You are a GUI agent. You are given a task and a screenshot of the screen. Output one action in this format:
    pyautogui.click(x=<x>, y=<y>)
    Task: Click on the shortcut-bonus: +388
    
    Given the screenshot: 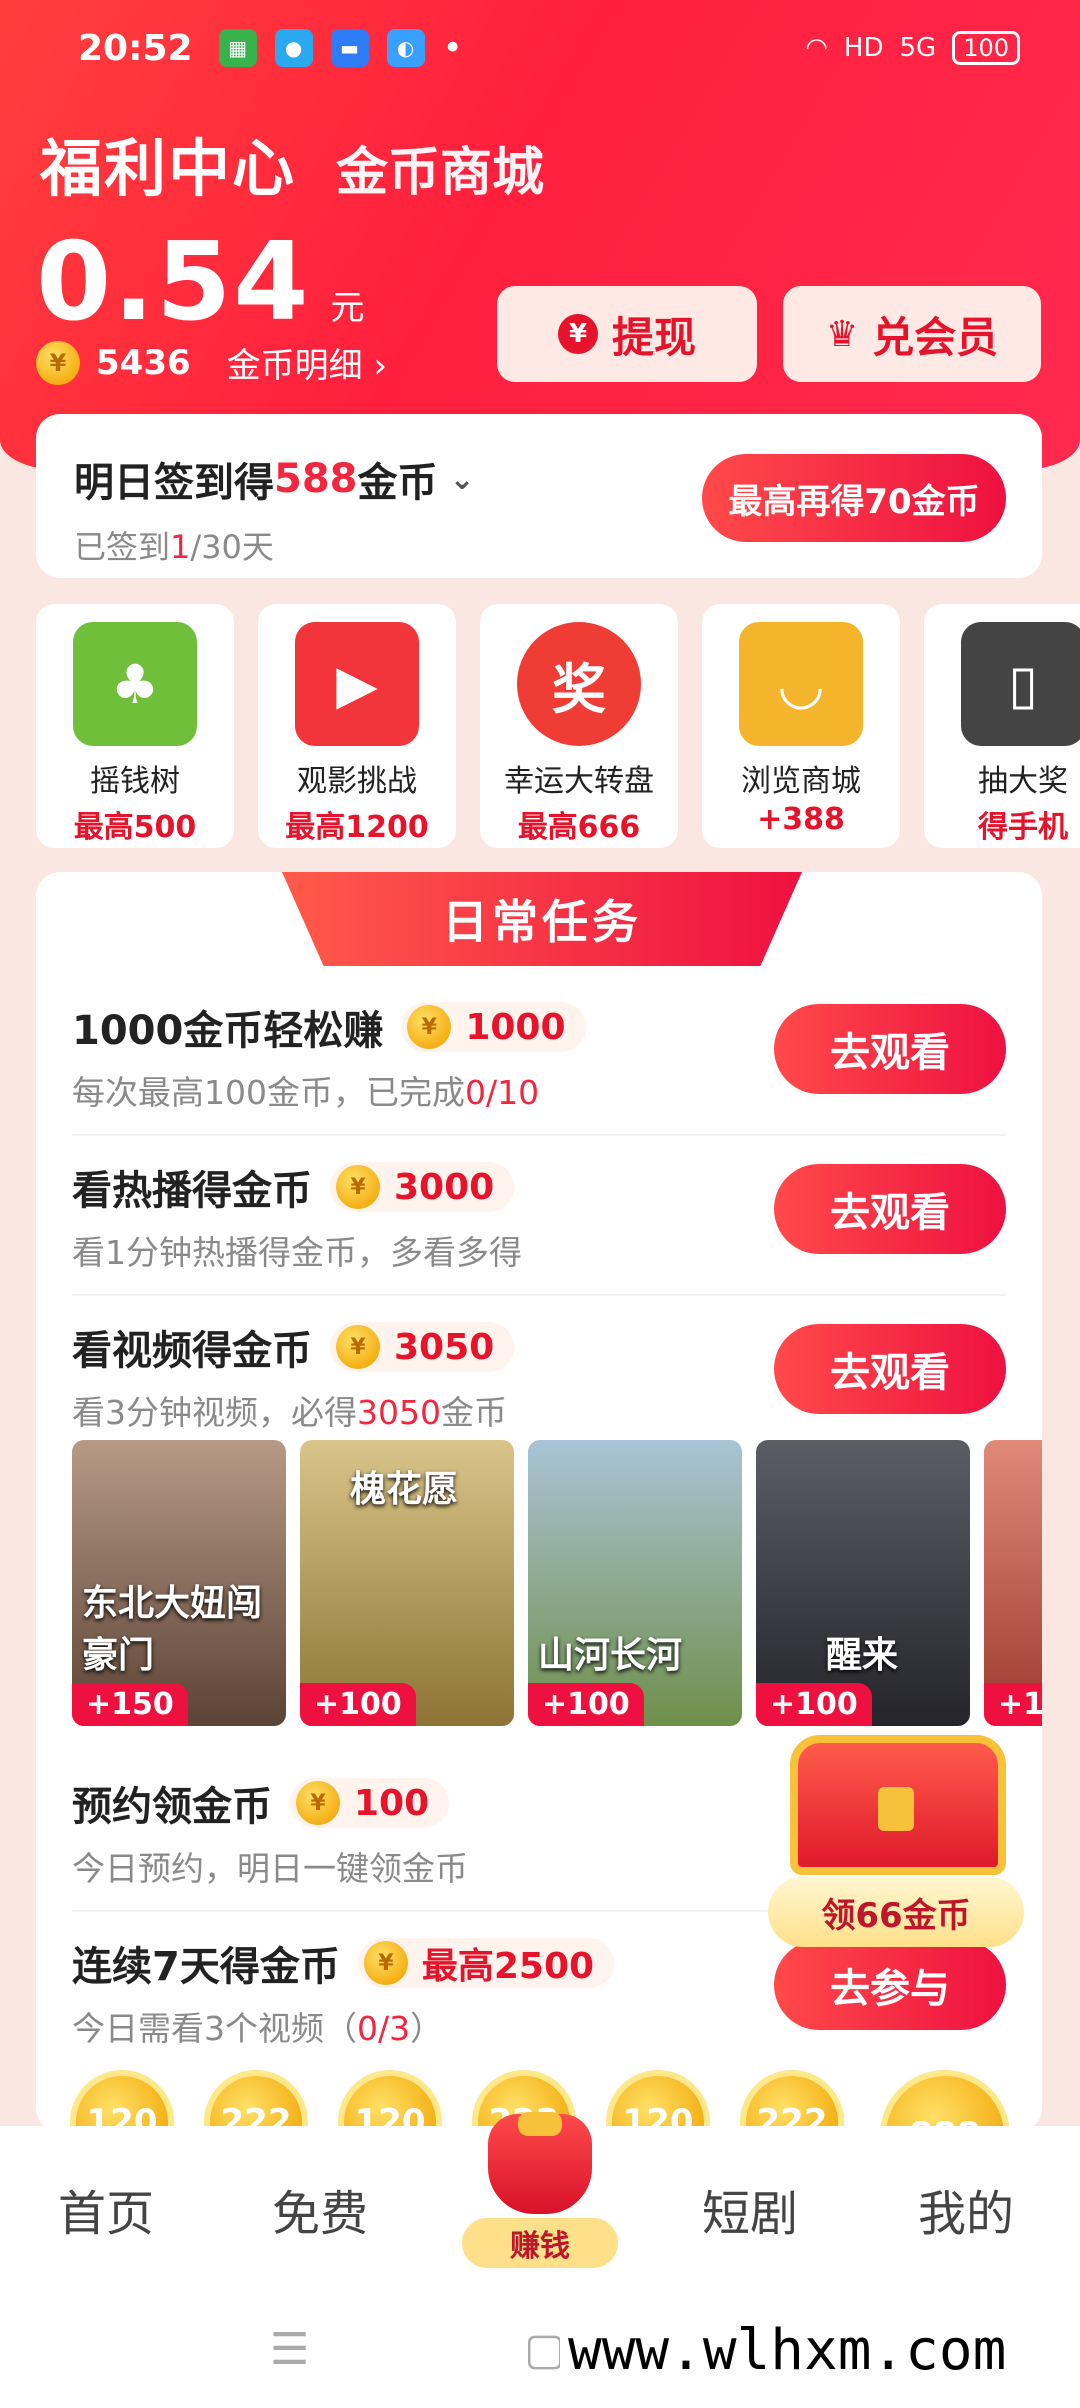 What is the action you would take?
    pyautogui.click(x=801, y=819)
    